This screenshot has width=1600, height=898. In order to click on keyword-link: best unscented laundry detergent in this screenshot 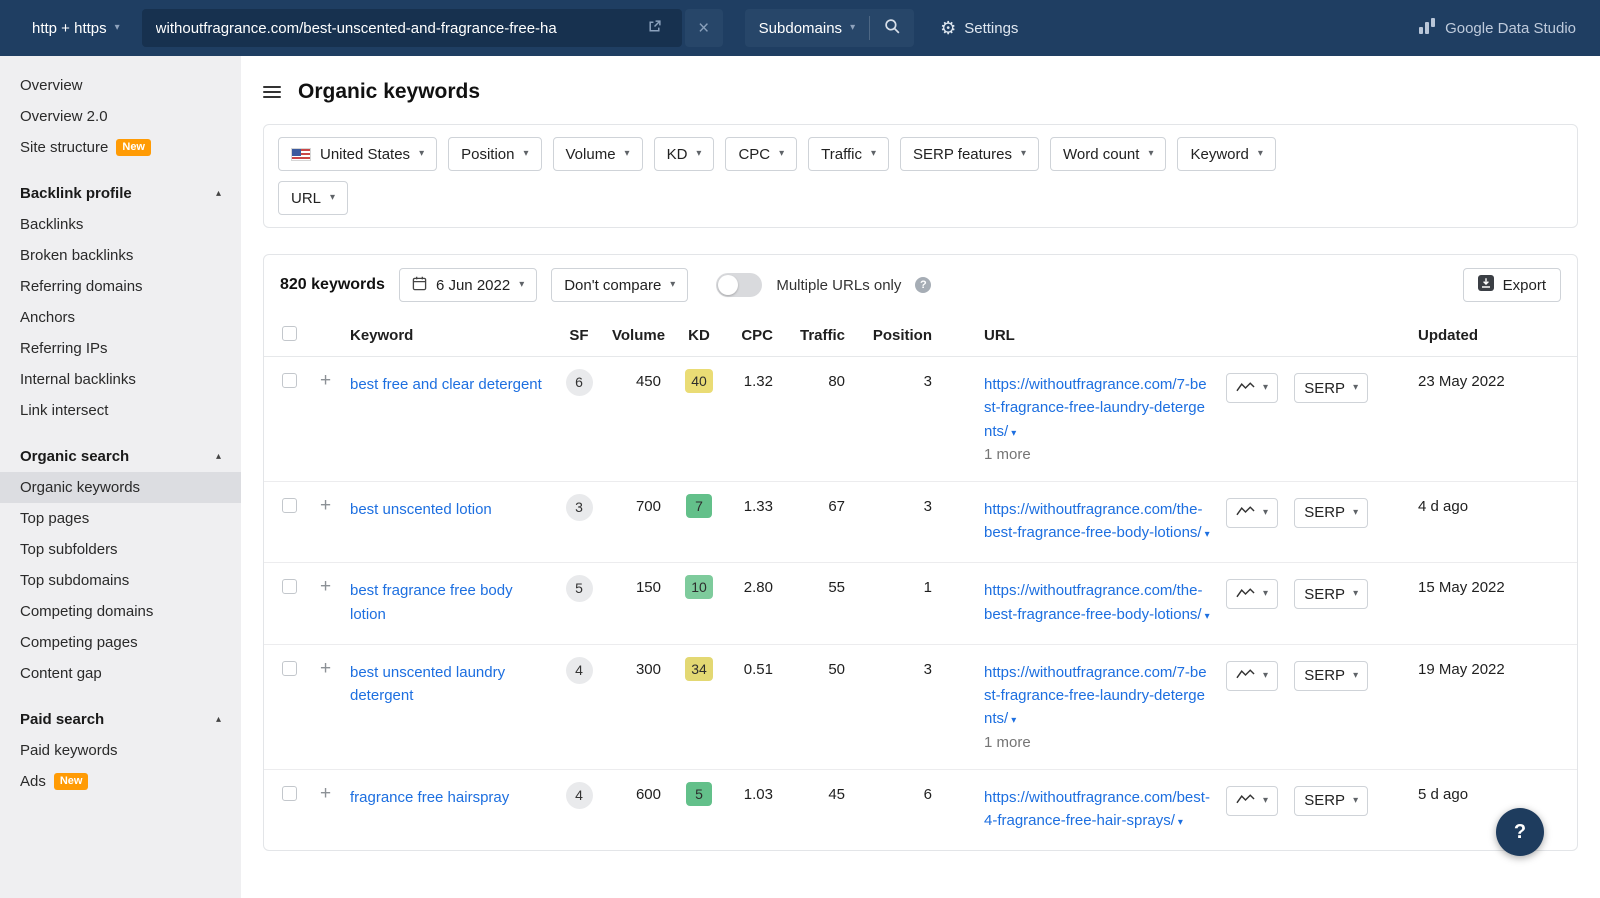, I will do `click(427, 684)`.